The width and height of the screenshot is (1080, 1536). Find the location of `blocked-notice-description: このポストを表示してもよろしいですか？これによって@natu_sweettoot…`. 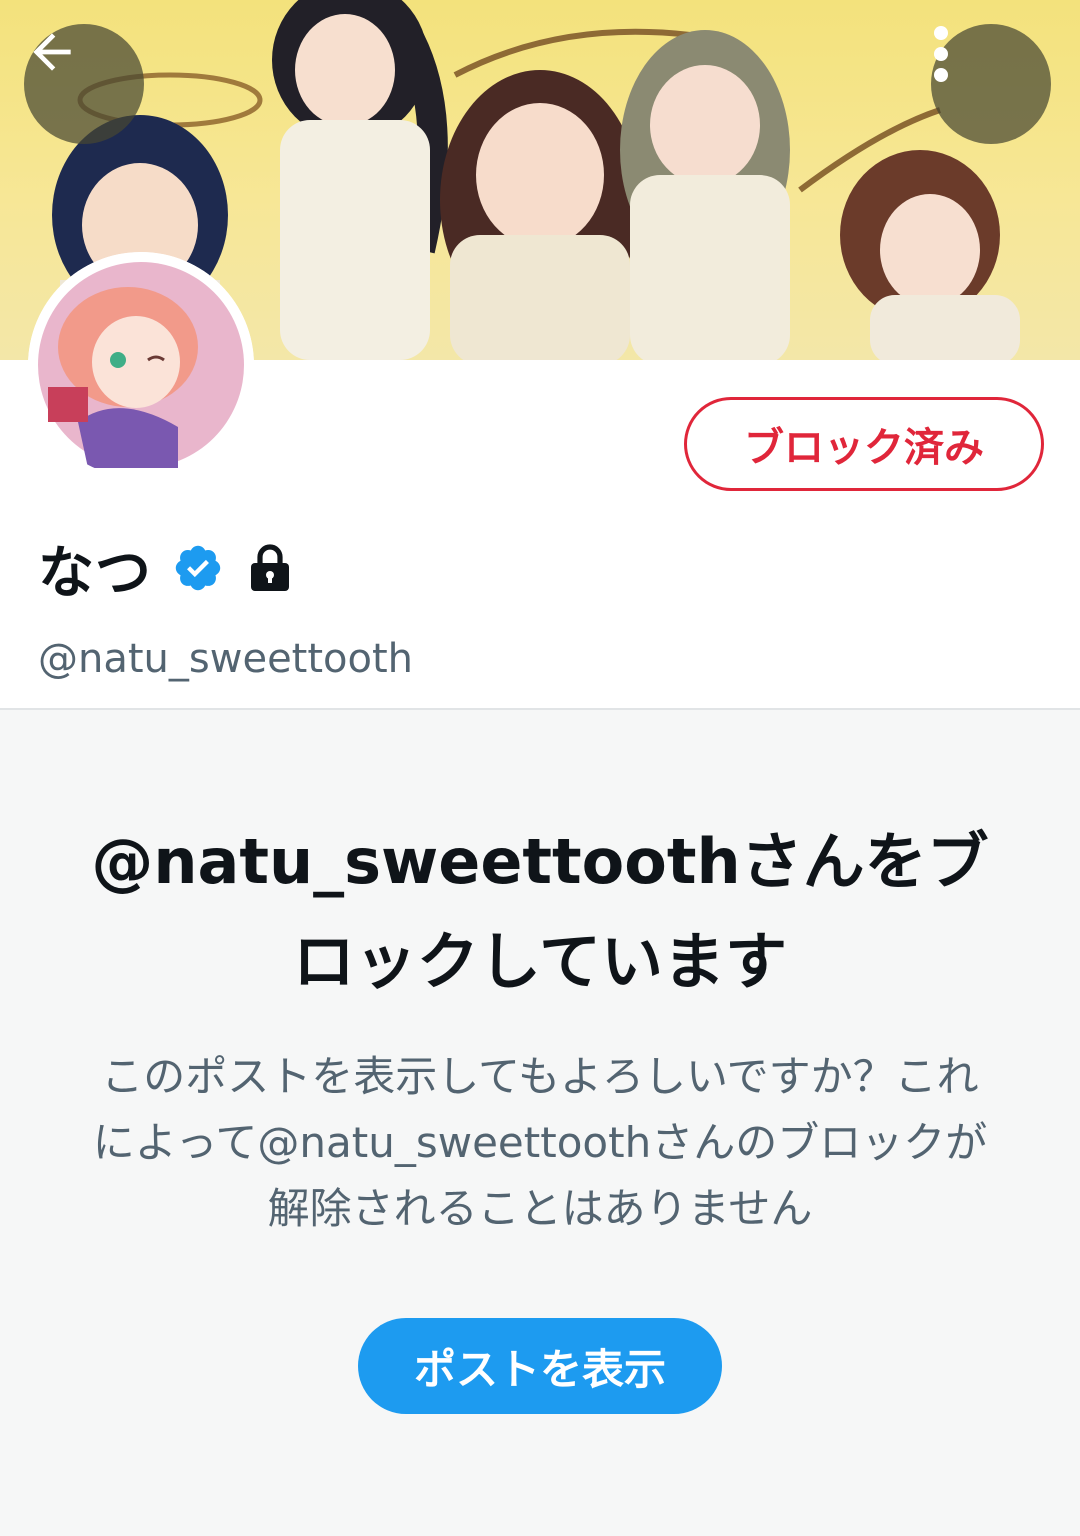

blocked-notice-description: このポストを表示してもよろしいですか？これによって@natu_sweettoot… is located at coordinates (540, 1142).